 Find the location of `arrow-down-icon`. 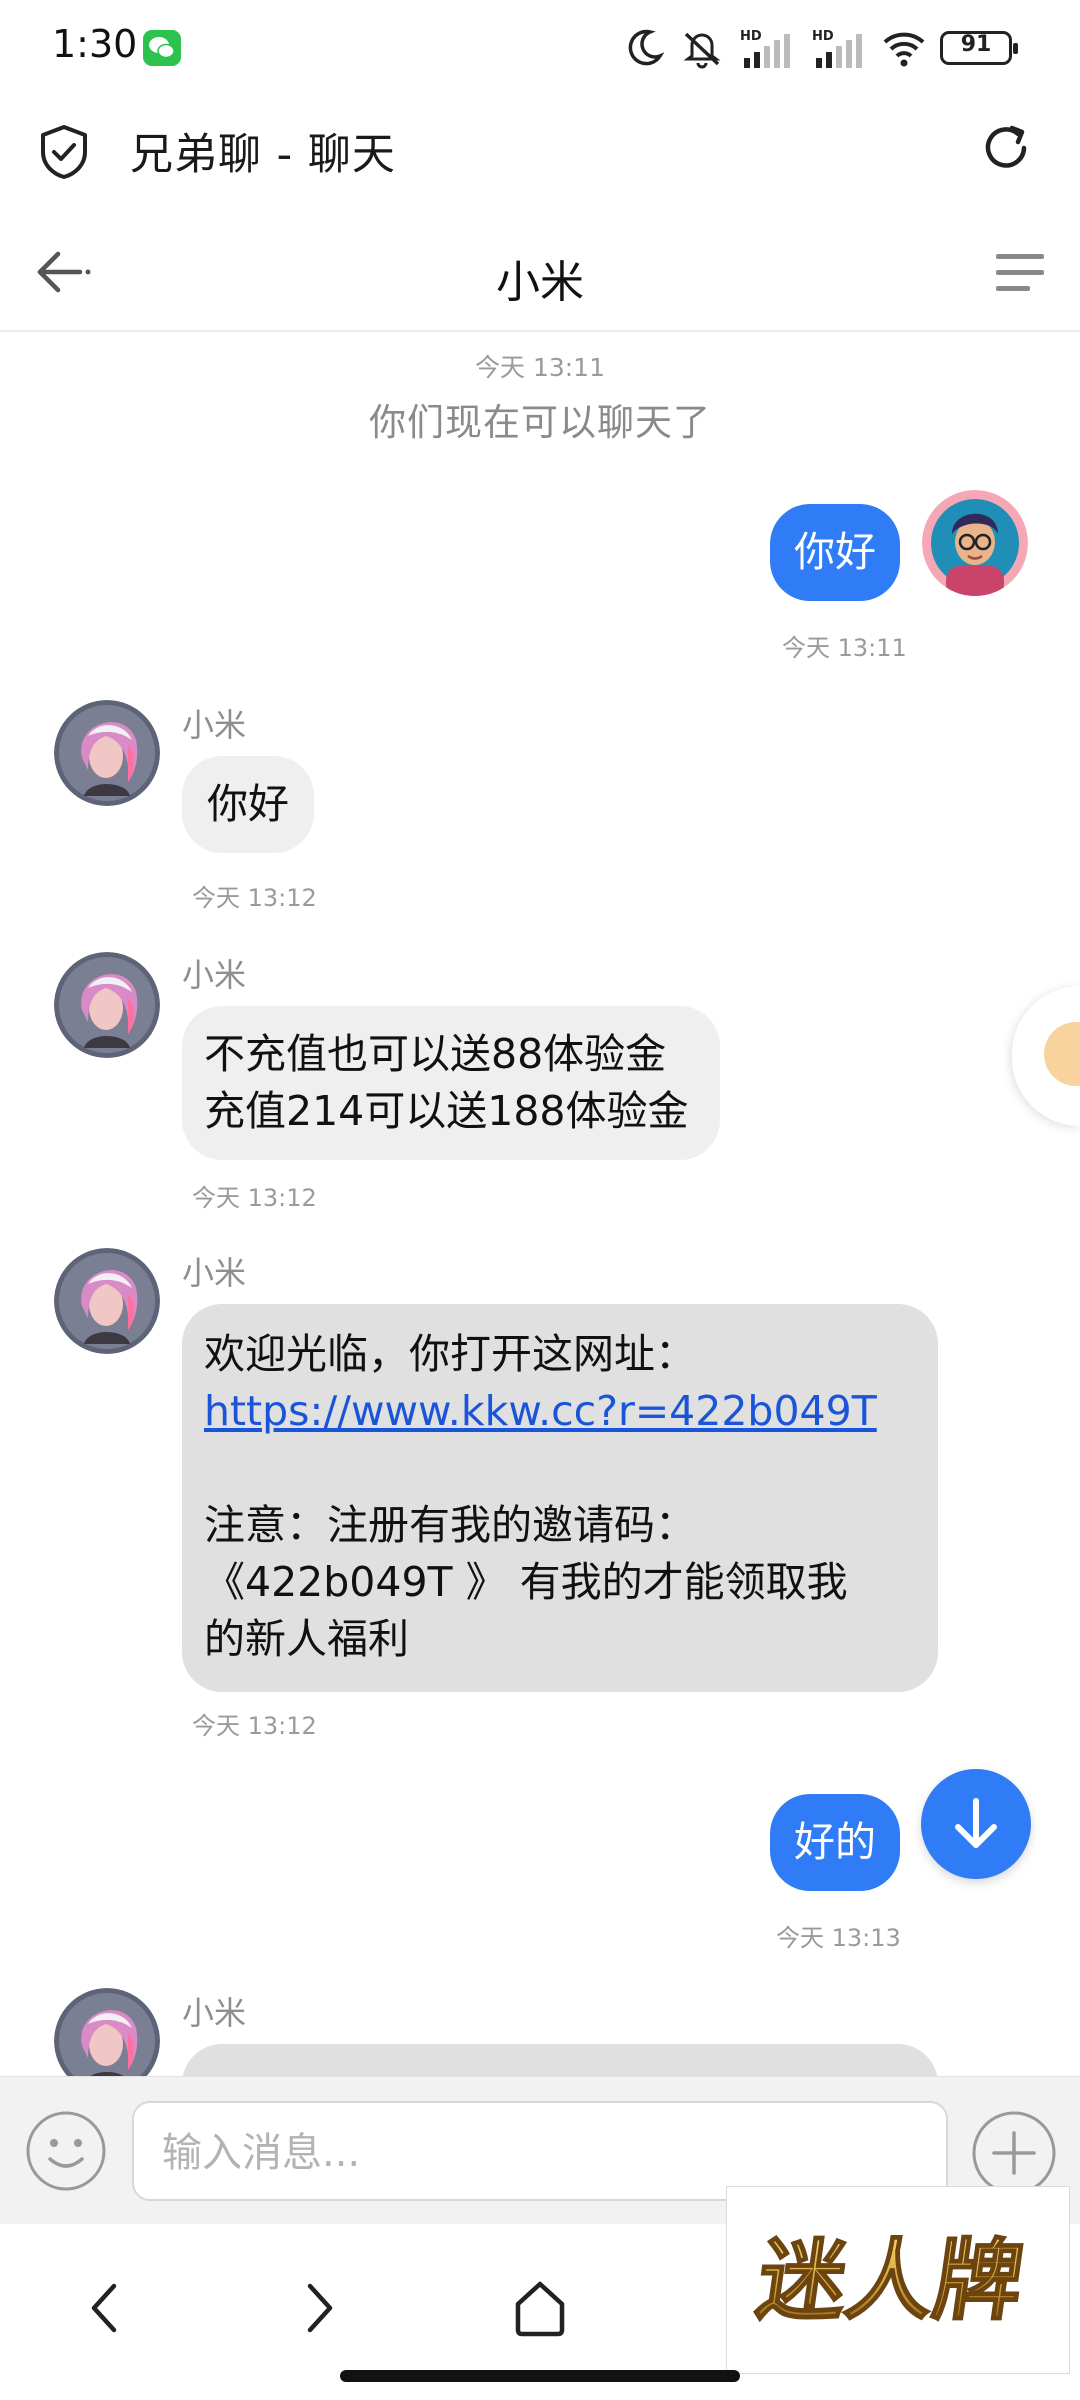

arrow-down-icon is located at coordinates (976, 1823).